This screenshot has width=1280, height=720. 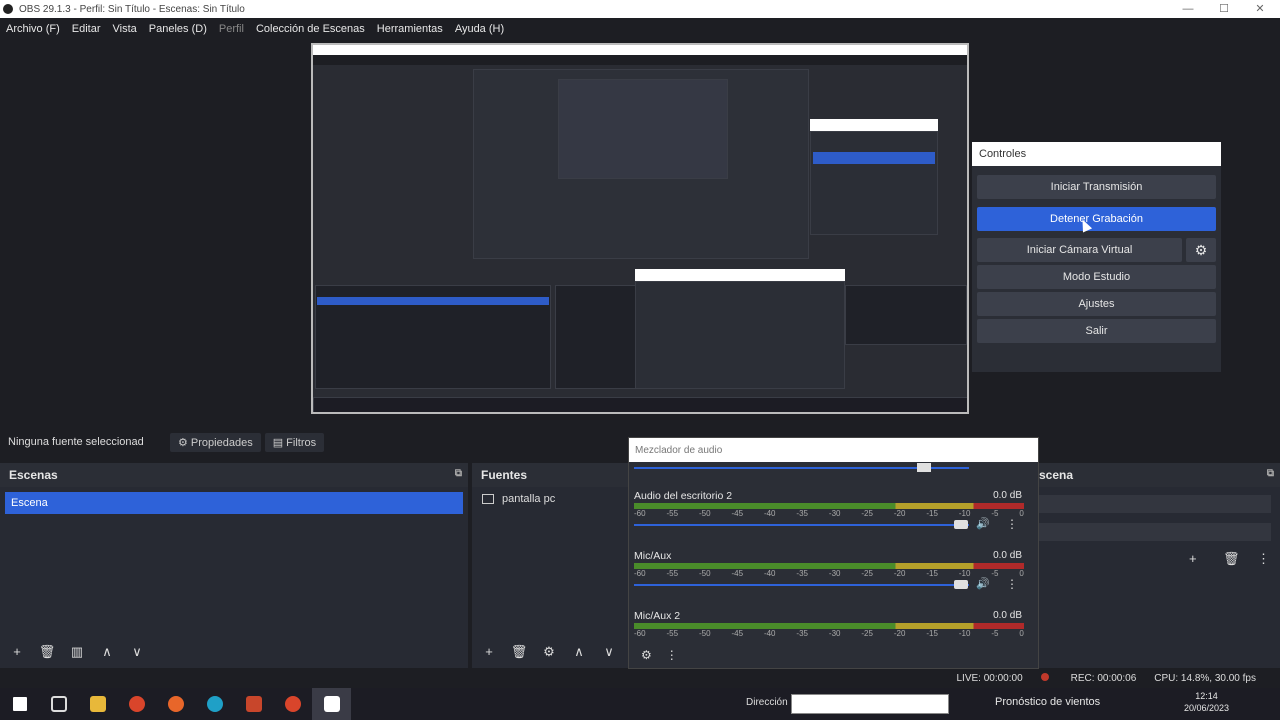 What do you see at coordinates (683, 496) in the screenshot?
I see `channel-name: Audio del escritorio 2` at bounding box center [683, 496].